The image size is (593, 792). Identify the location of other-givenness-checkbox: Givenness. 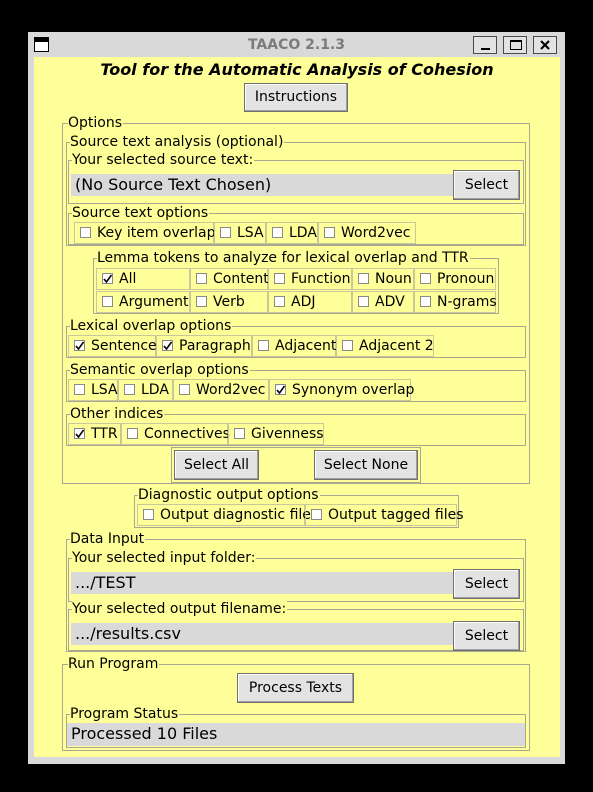
(276, 434).